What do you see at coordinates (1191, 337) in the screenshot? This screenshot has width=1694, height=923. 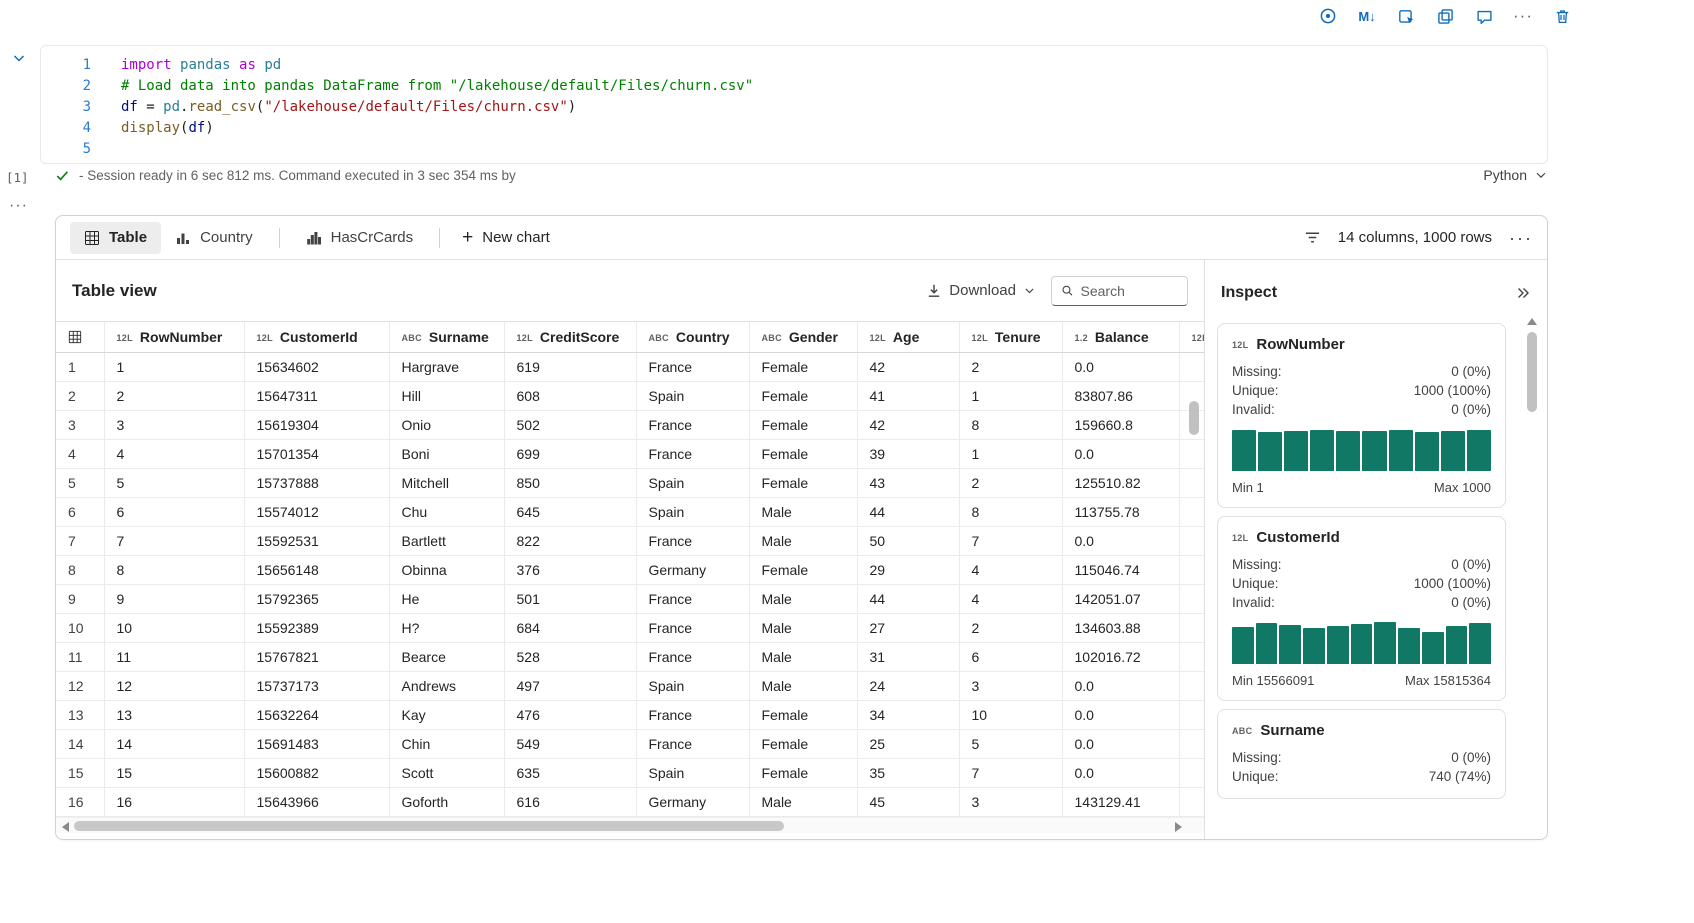 I see `column-header-clipped: 12L` at bounding box center [1191, 337].